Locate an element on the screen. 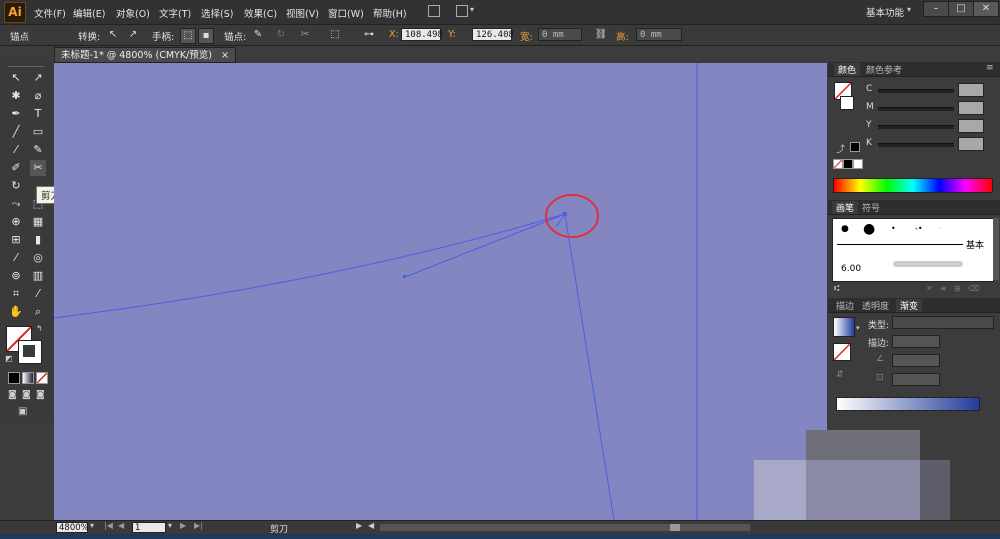 The width and height of the screenshot is (1000, 539). straight-path is located at coordinates (585, 366).